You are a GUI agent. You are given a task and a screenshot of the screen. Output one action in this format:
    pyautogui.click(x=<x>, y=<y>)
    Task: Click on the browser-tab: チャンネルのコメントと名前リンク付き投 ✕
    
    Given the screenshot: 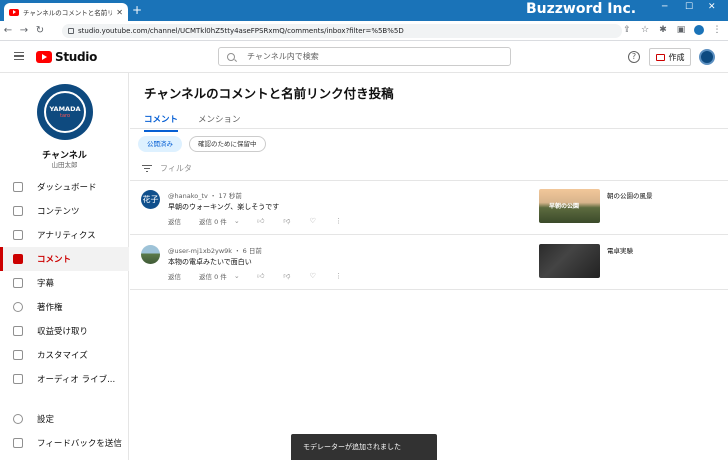 What is the action you would take?
    pyautogui.click(x=66, y=12)
    